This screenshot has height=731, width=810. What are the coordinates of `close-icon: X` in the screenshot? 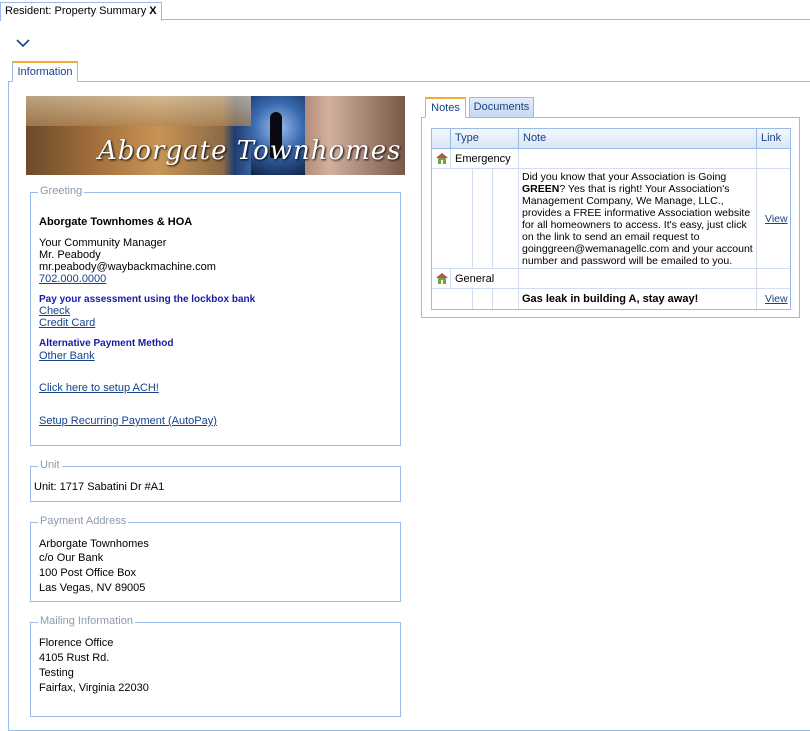 It's located at (152, 11).